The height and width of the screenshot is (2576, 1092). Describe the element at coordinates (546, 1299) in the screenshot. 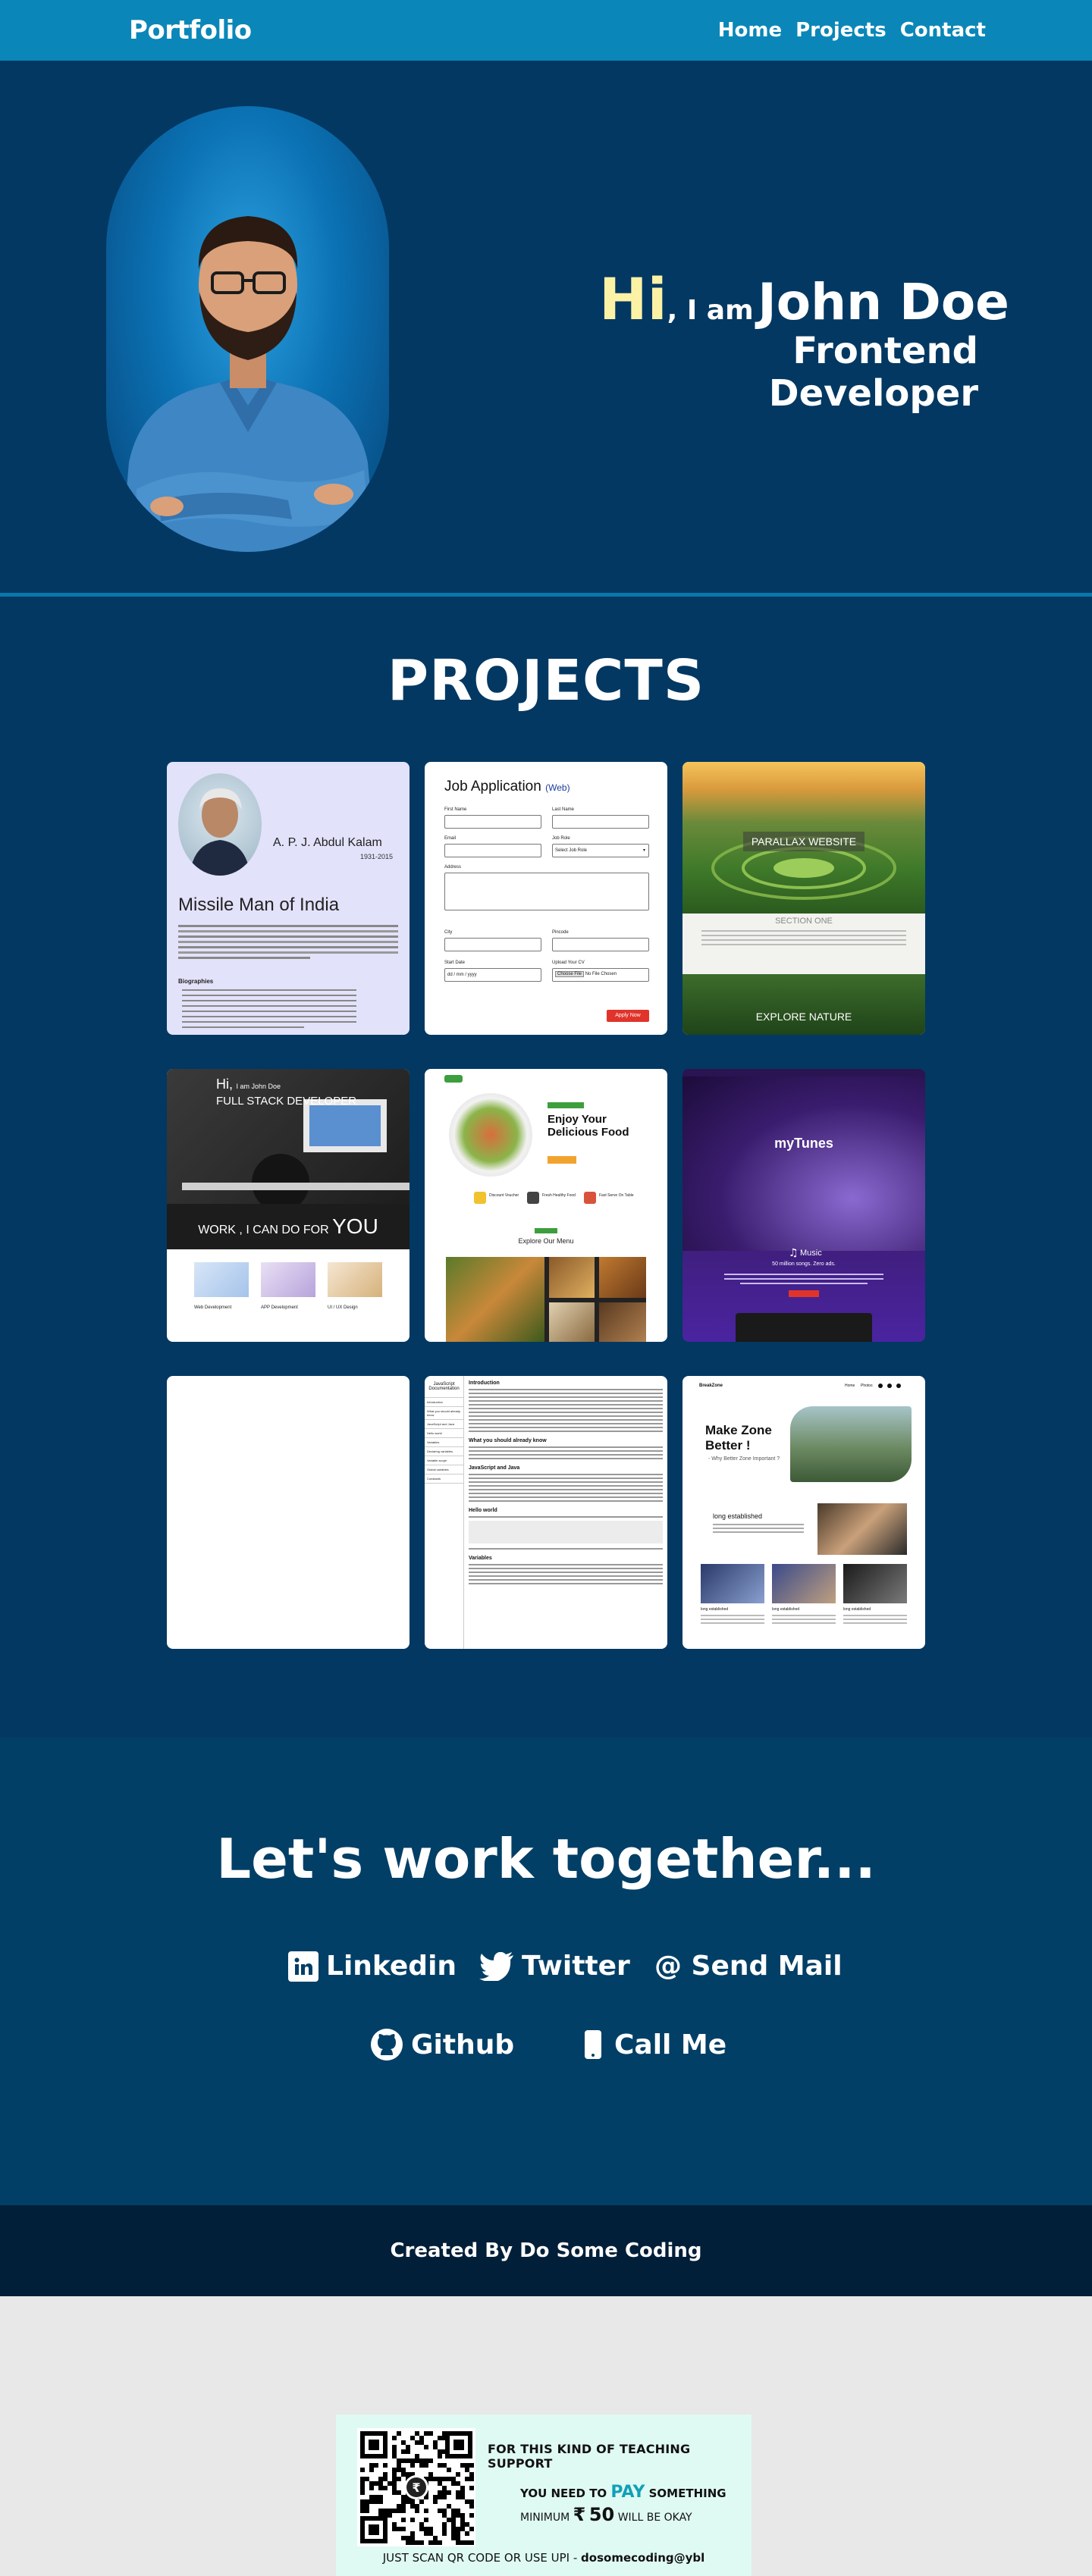

I see `food-menu-grid` at that location.